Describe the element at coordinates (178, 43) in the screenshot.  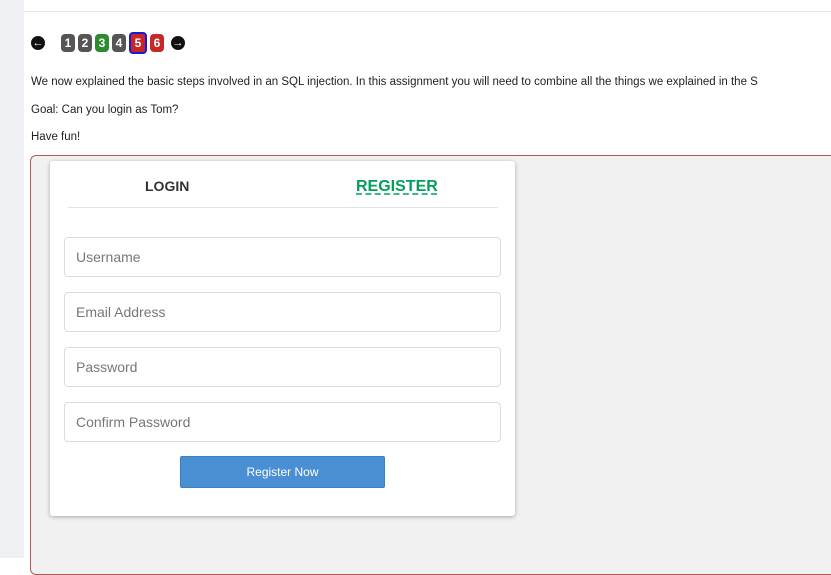
I see `arrow-right-icon: →` at that location.